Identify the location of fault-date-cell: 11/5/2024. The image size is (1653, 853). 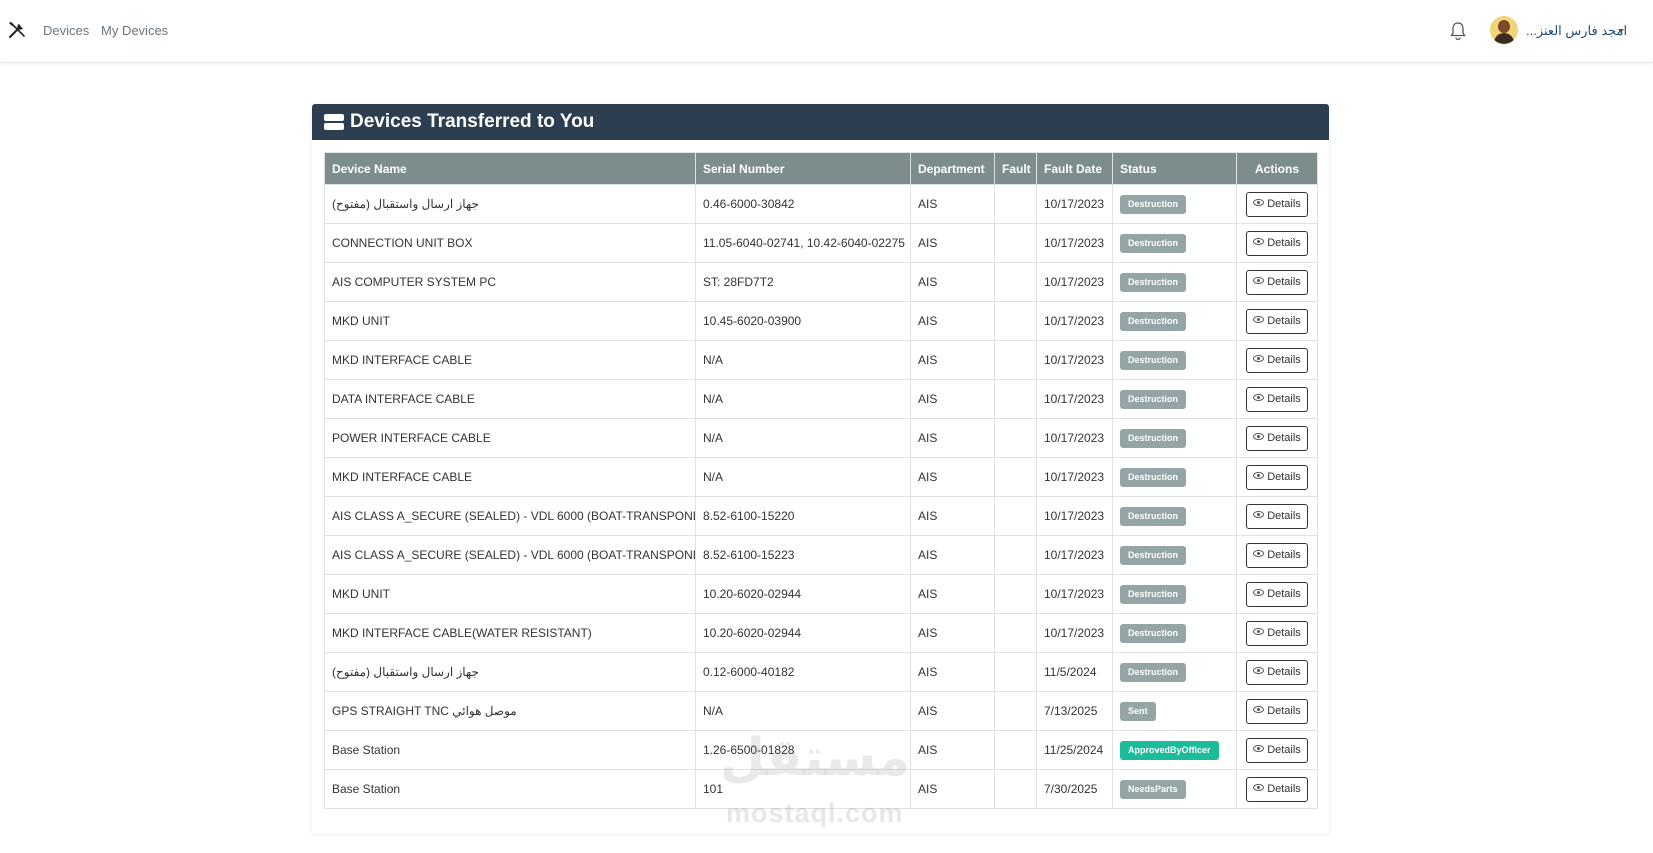
(1074, 672).